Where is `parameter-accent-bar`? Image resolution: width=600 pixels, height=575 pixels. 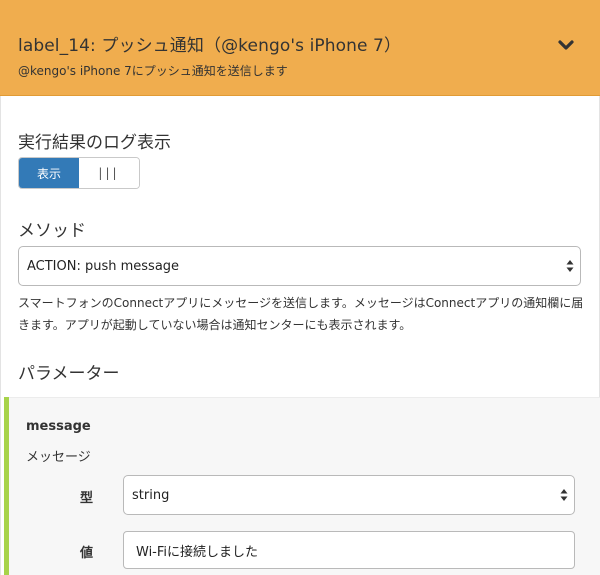 parameter-accent-bar is located at coordinates (6, 486).